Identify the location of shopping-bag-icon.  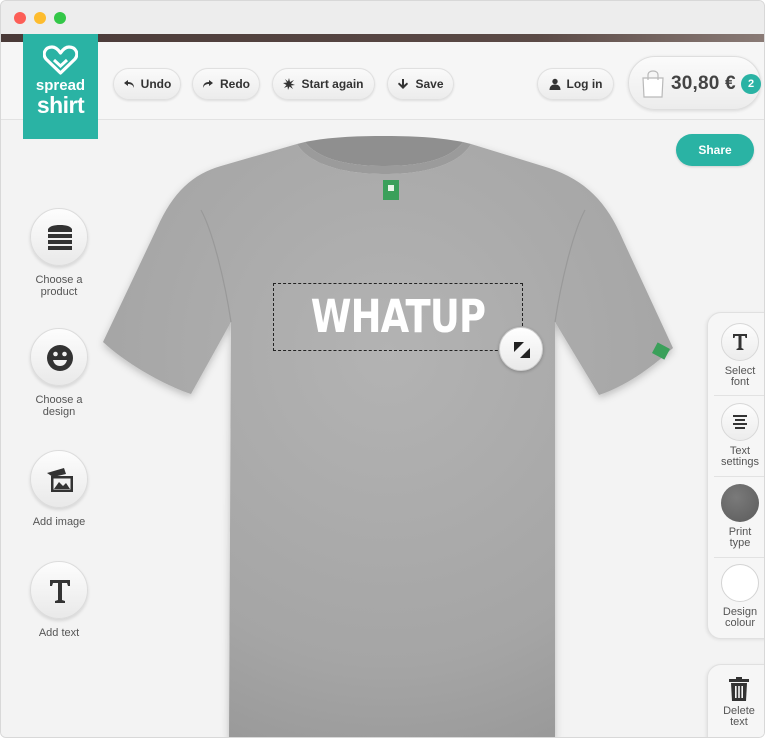
(653, 84).